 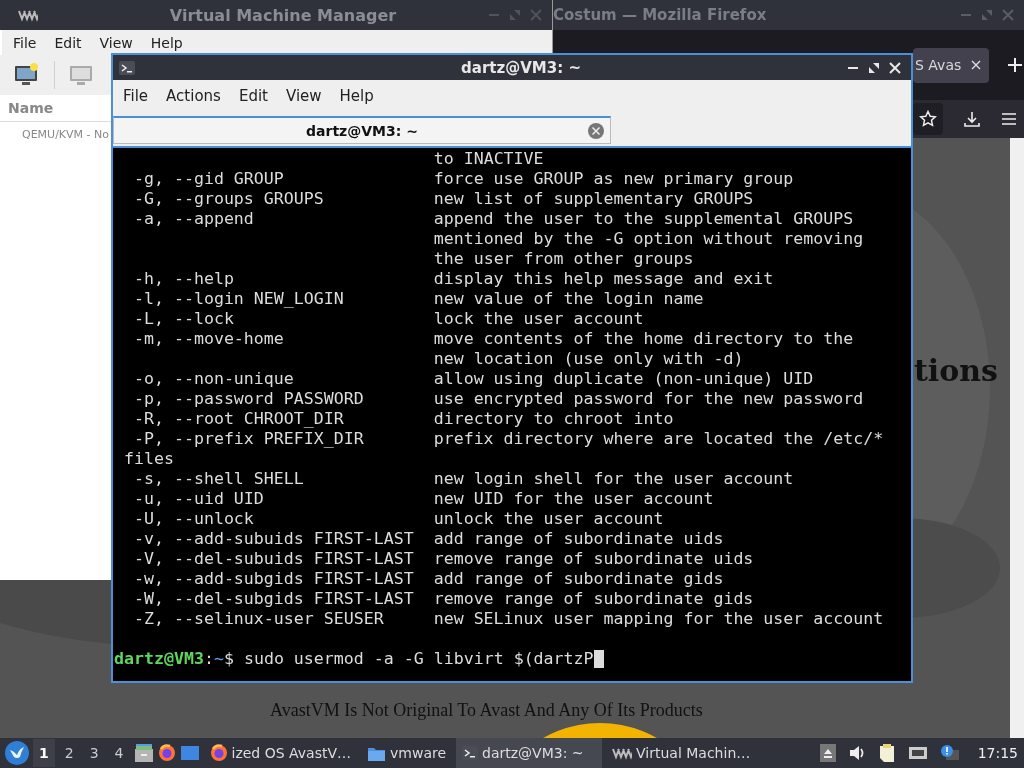 I want to click on option-description: force use GROUP as new primary group, so click(x=613, y=179).